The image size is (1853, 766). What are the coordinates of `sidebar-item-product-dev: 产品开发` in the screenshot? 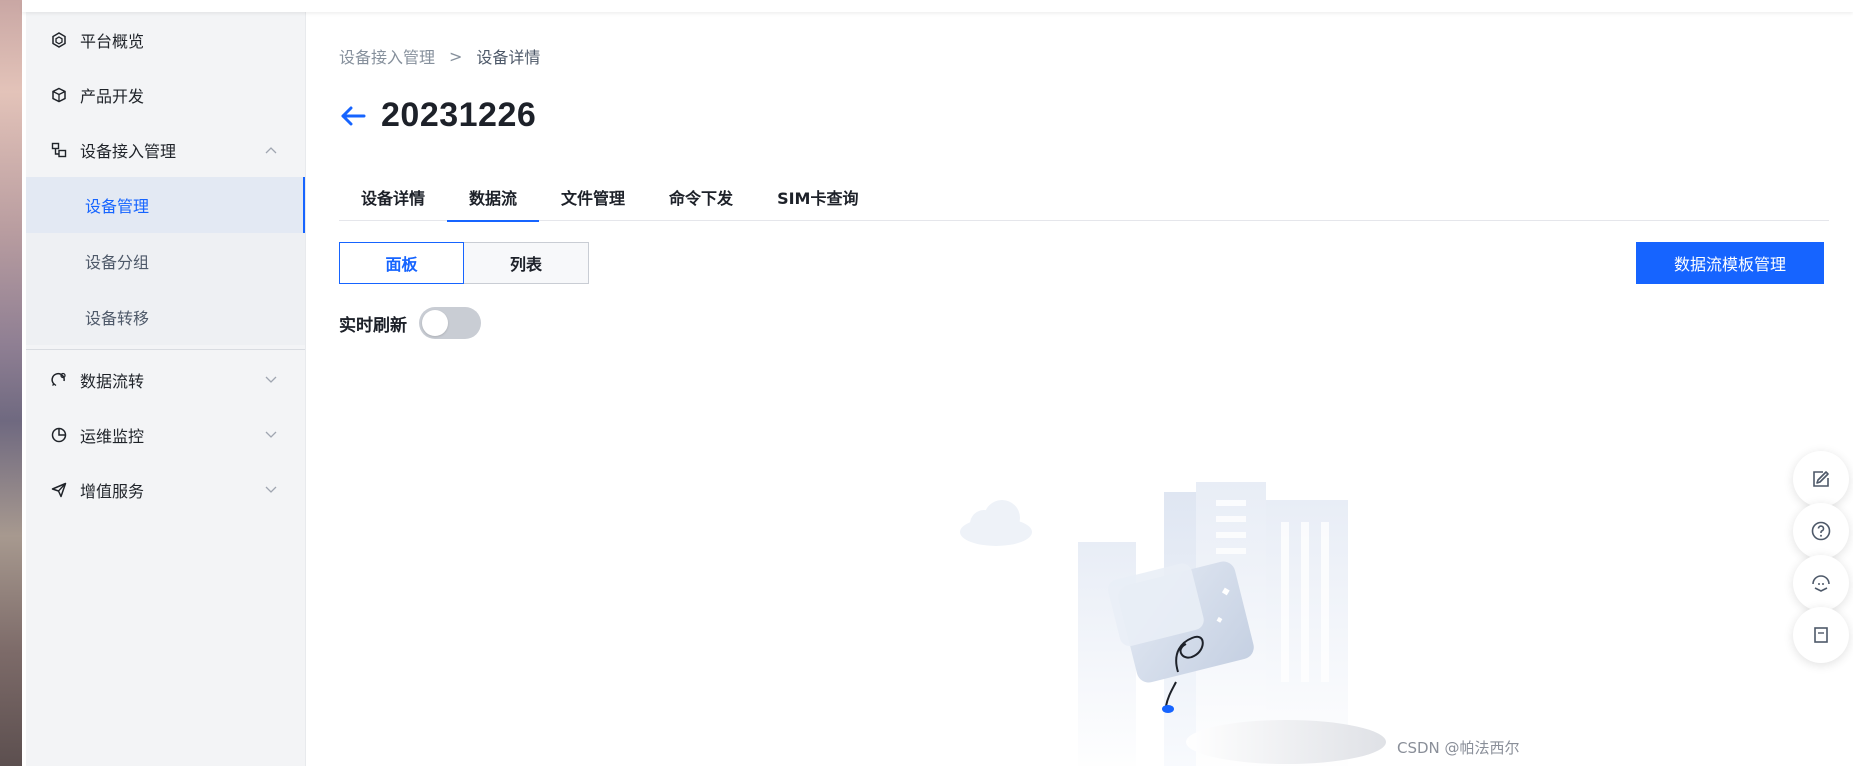 It's located at (165, 94).